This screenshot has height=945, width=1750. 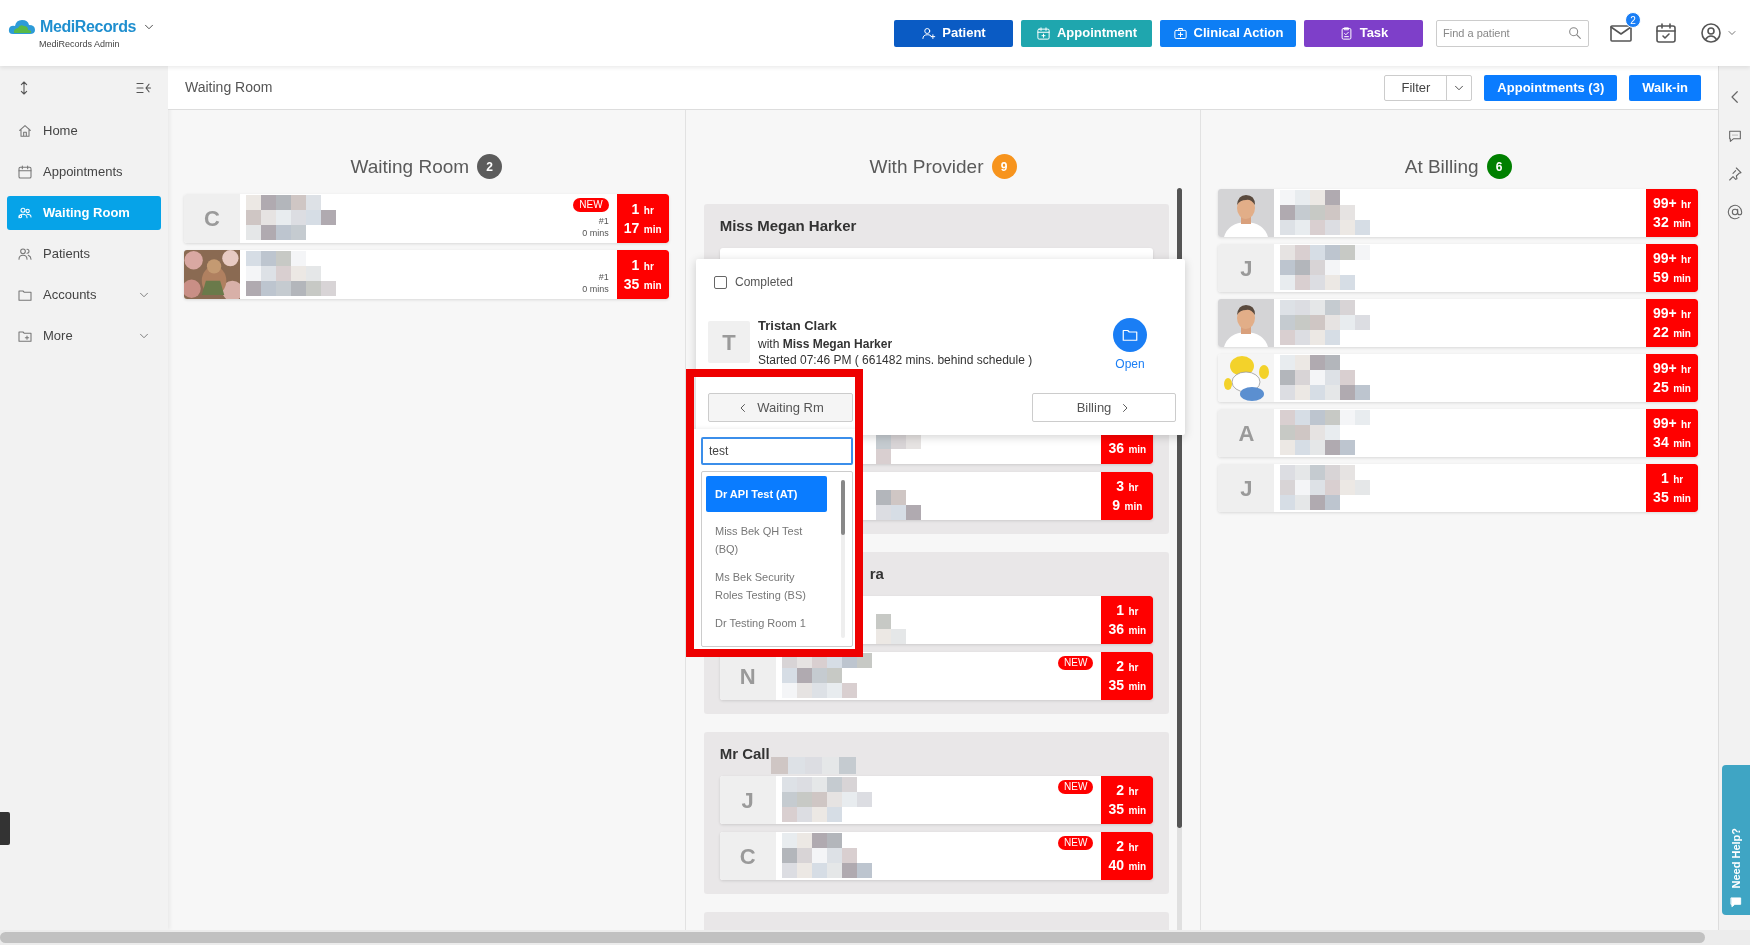 What do you see at coordinates (766, 540) in the screenshot?
I see `dropdown-option: Miss Bek QH Test (BQ)` at bounding box center [766, 540].